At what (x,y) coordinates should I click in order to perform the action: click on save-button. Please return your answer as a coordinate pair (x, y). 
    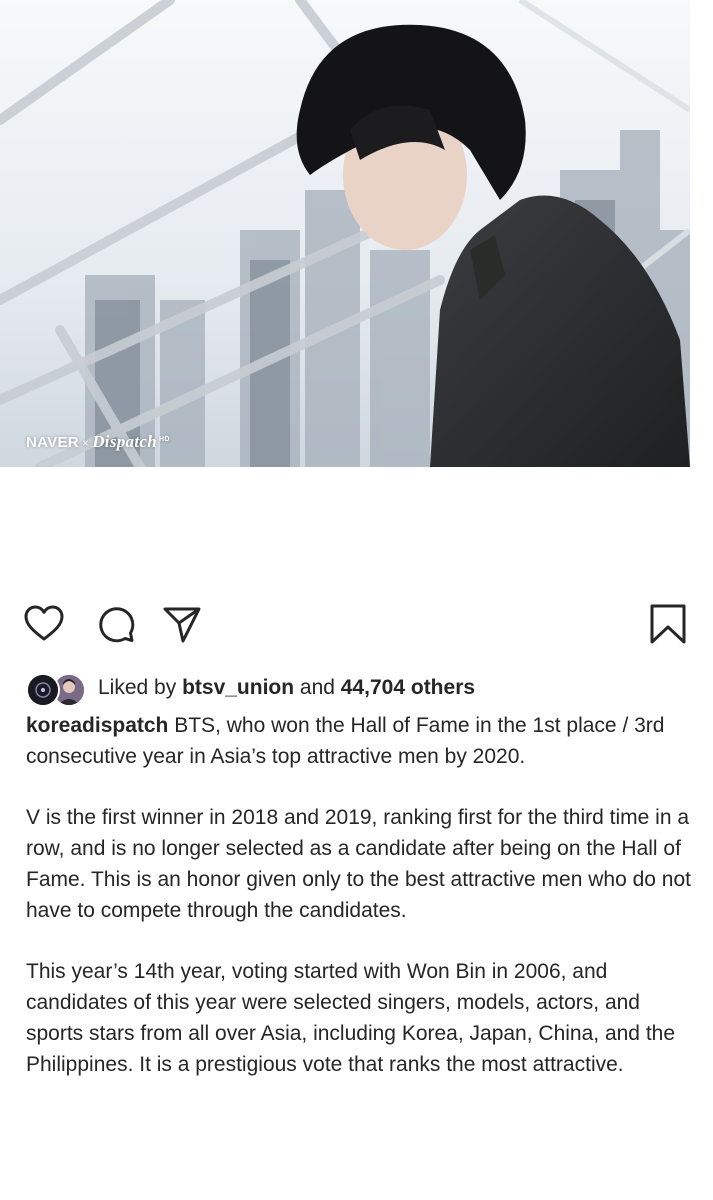
    Looking at the image, I should click on (668, 624).